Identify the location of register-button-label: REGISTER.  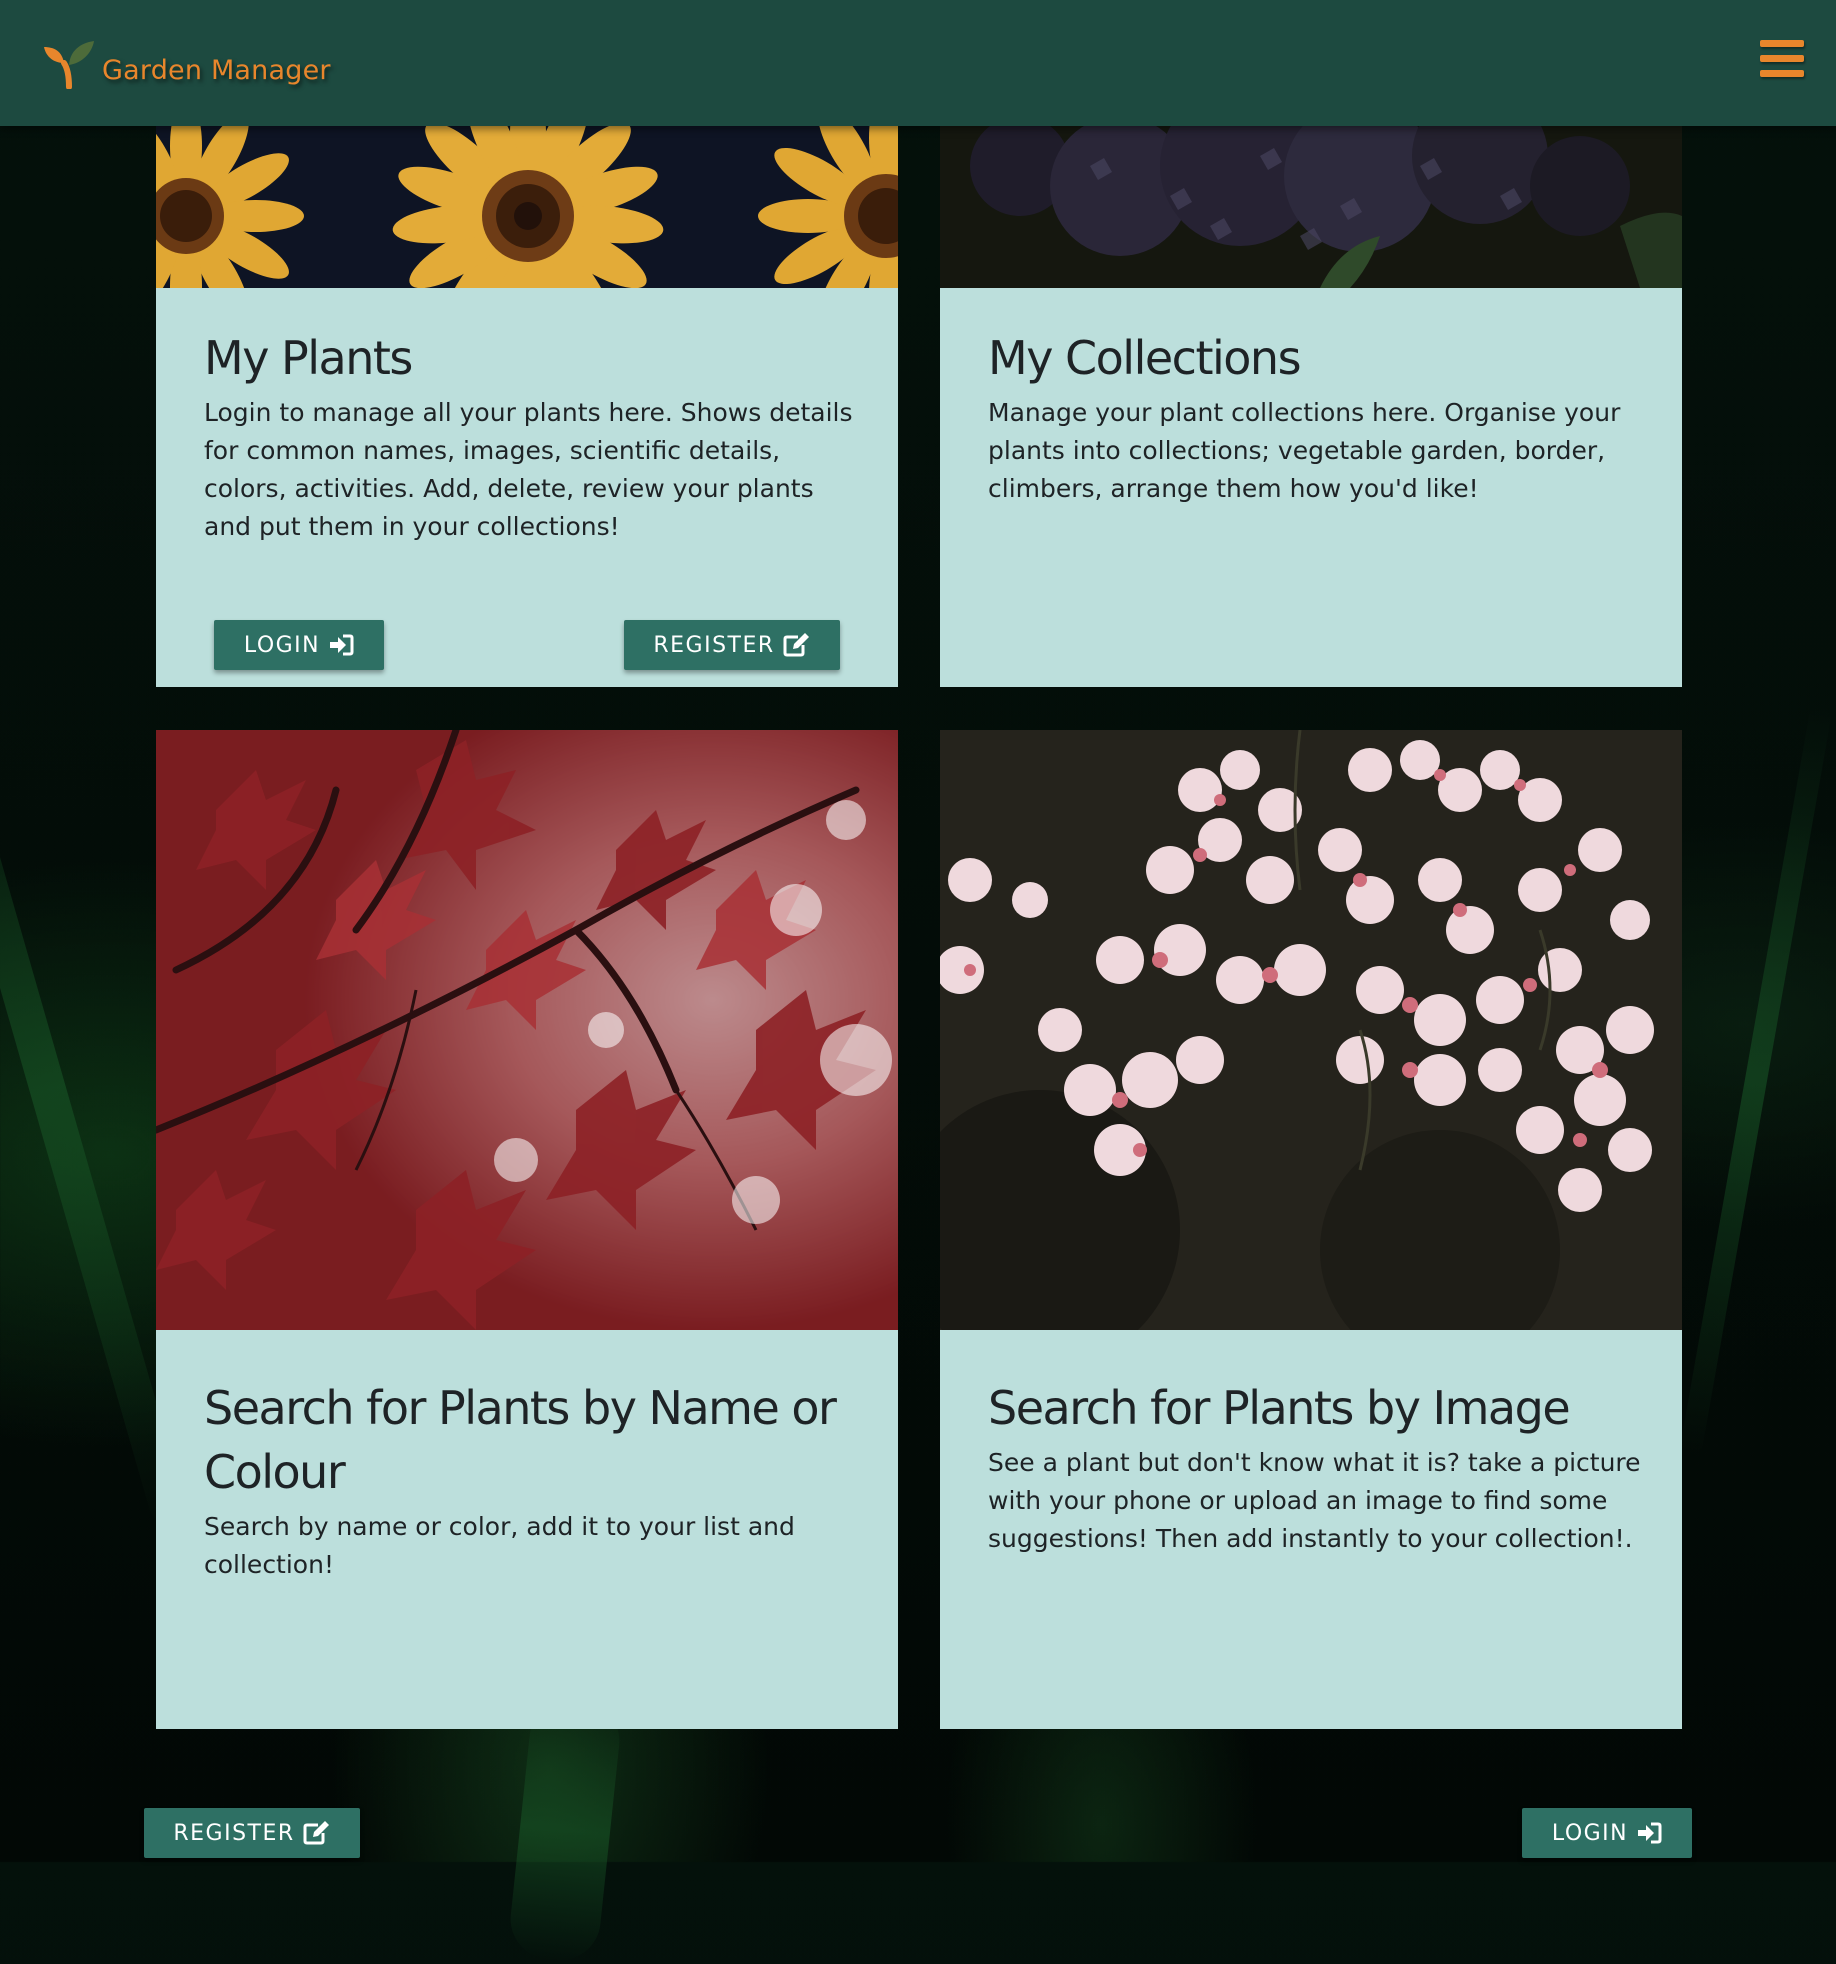
(714, 645).